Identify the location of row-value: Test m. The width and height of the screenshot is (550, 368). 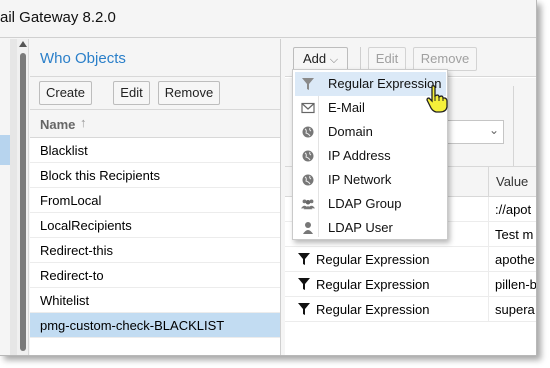
(514, 234).